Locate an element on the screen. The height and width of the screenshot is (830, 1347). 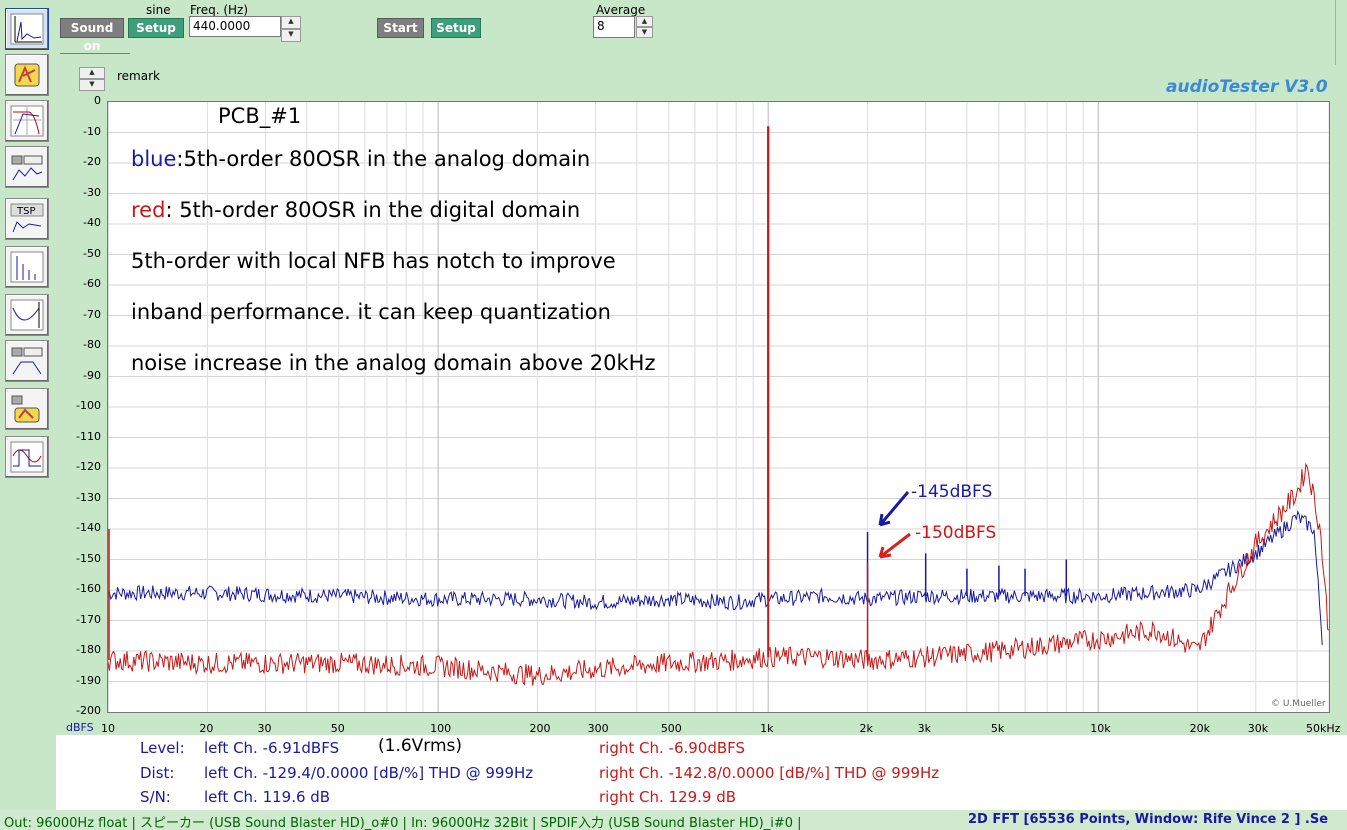
harmonics-icon is located at coordinates (27, 267).